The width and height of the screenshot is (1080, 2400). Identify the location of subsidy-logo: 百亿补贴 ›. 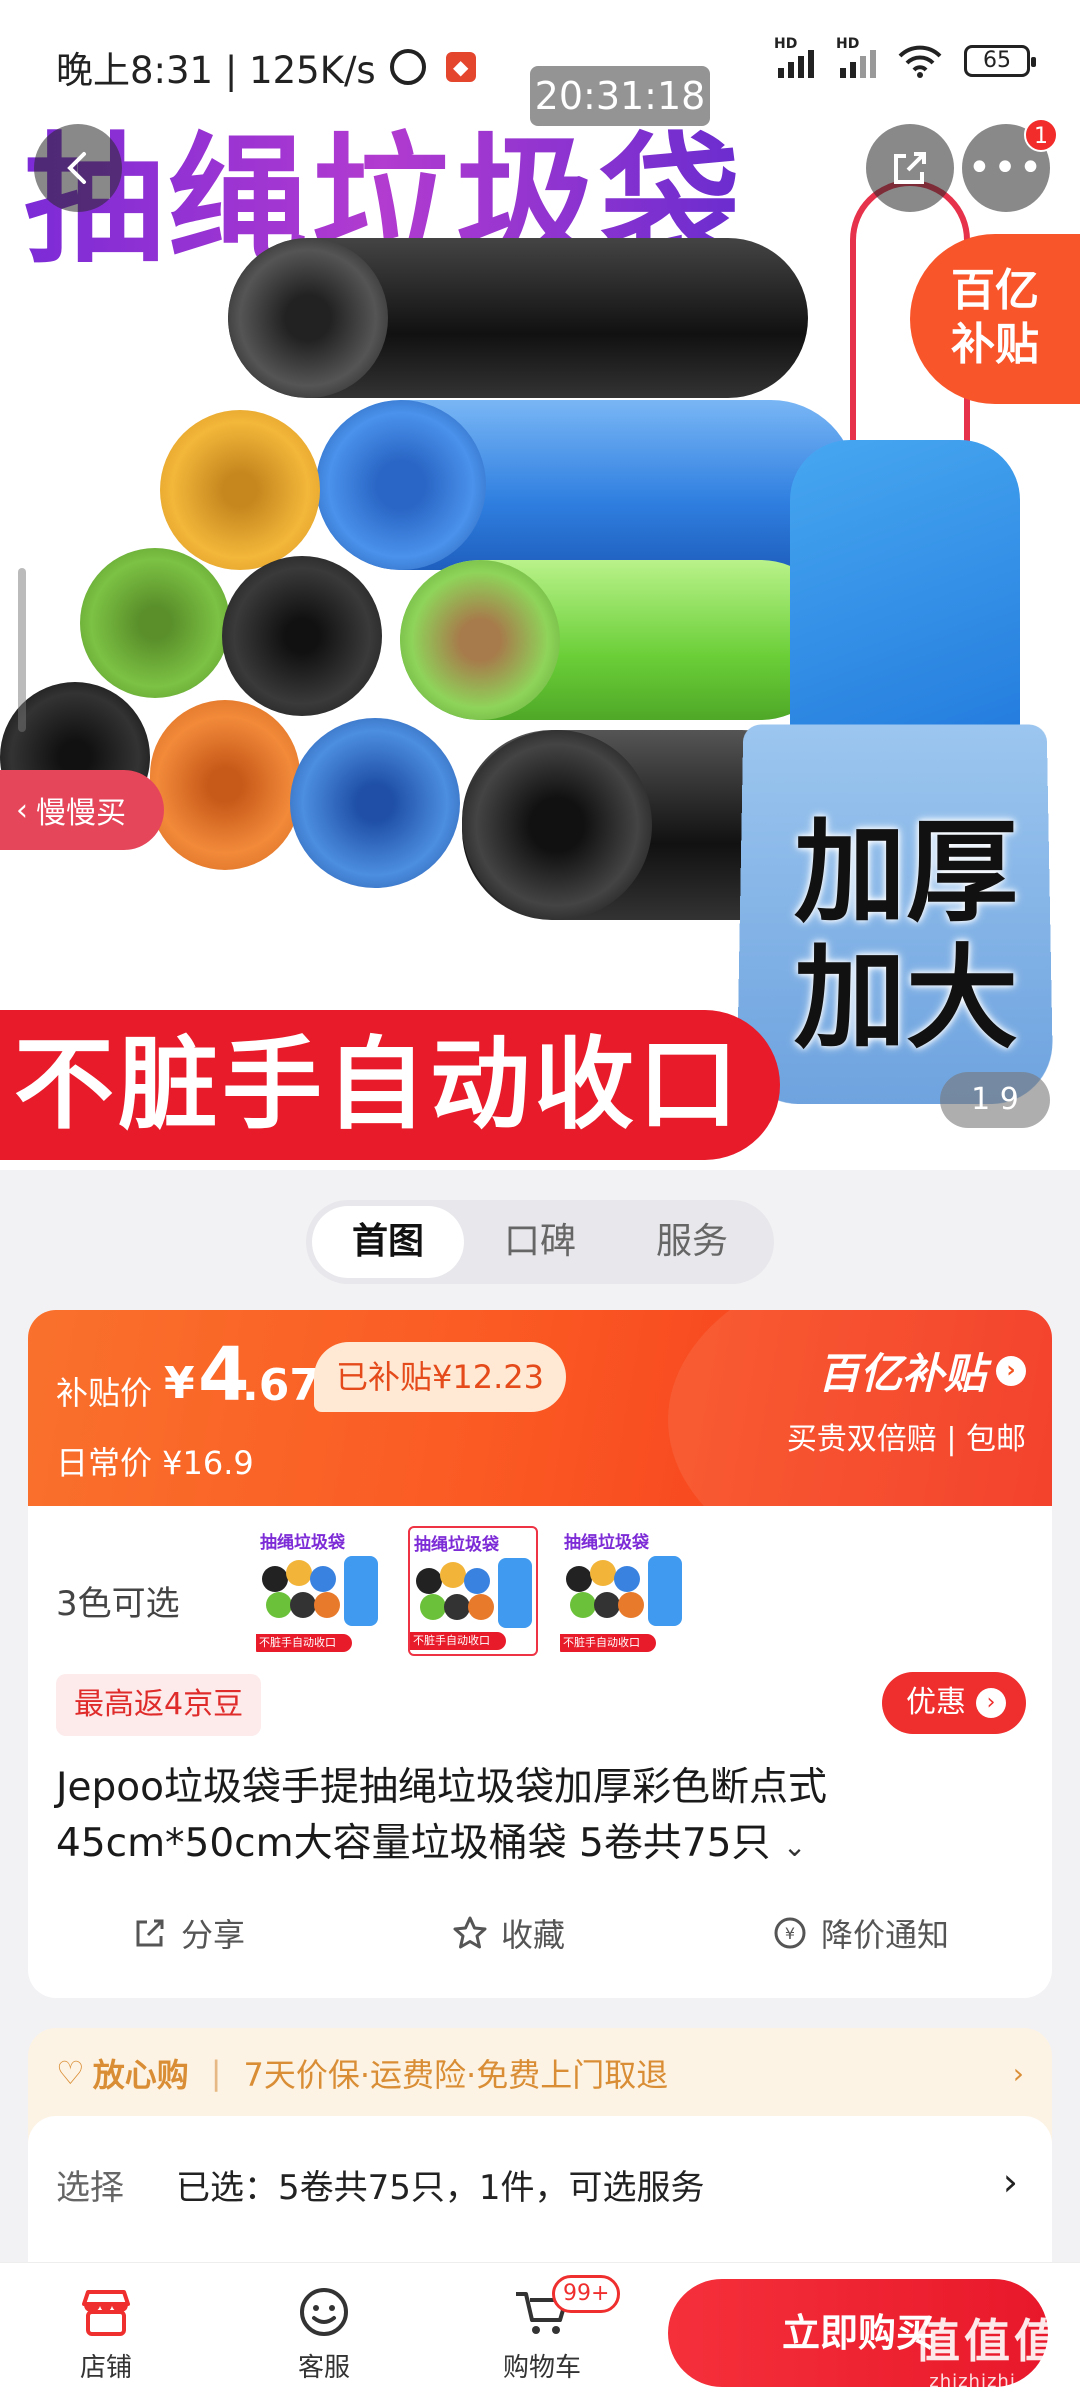
(922, 1370).